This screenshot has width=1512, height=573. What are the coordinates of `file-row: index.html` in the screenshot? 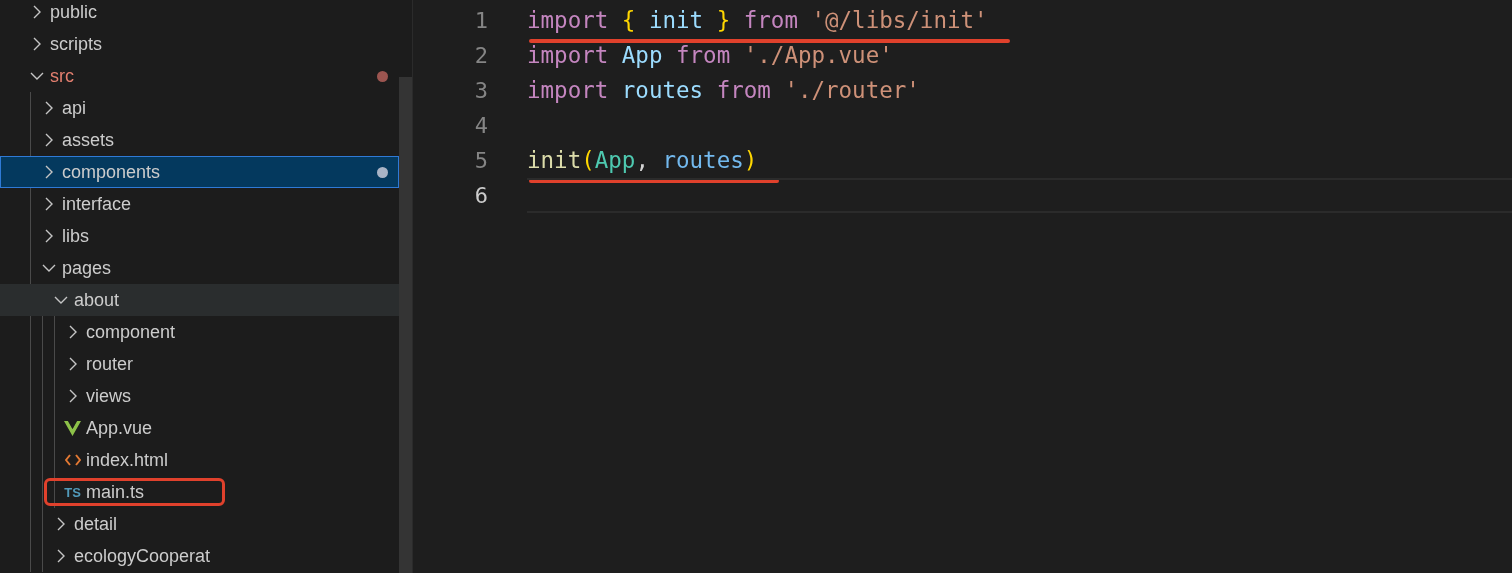 It's located at (199, 460).